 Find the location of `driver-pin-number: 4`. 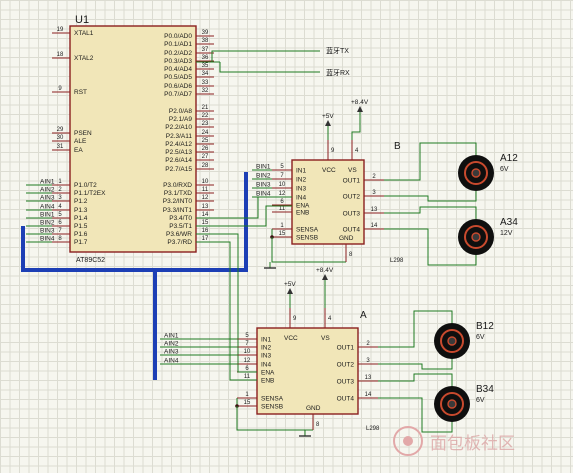

driver-pin-number: 4 is located at coordinates (330, 319).